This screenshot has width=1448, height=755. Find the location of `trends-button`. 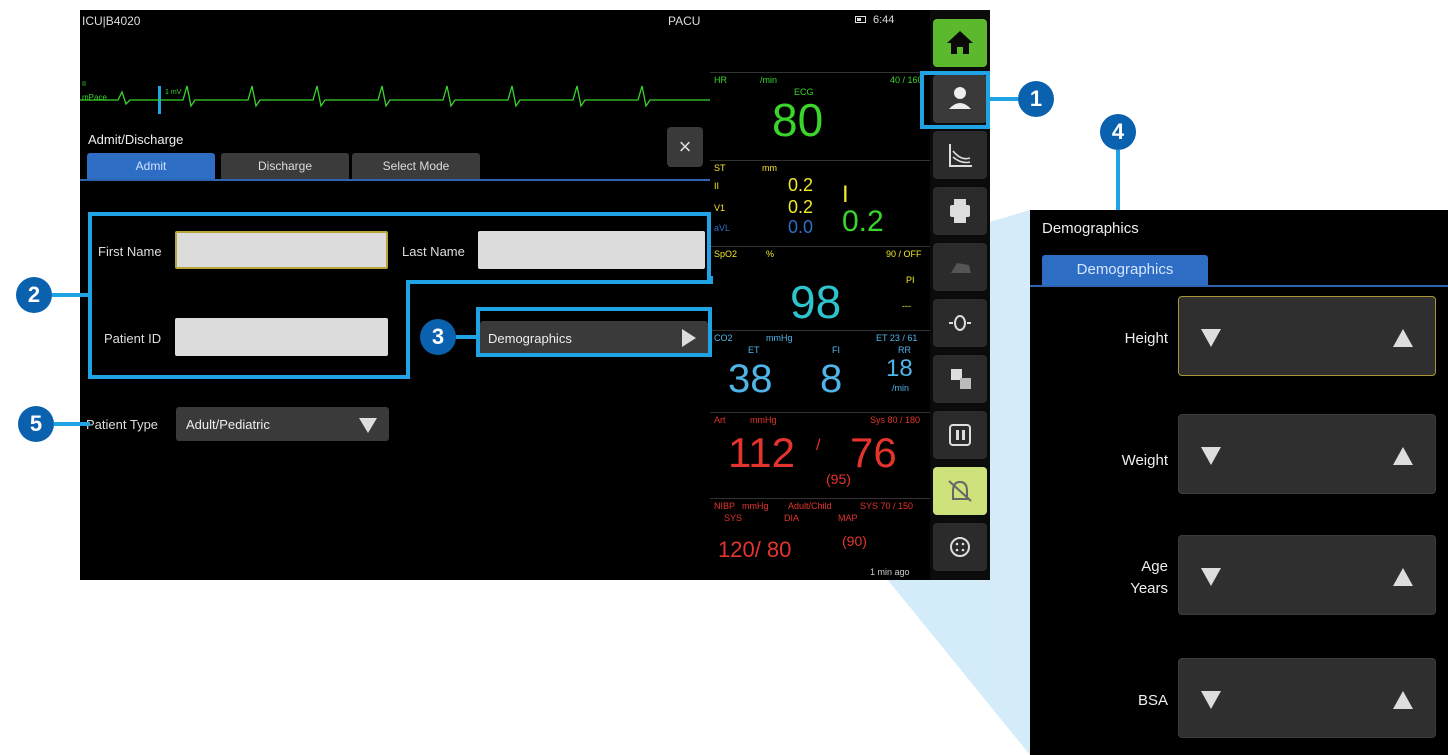

trends-button is located at coordinates (960, 155).